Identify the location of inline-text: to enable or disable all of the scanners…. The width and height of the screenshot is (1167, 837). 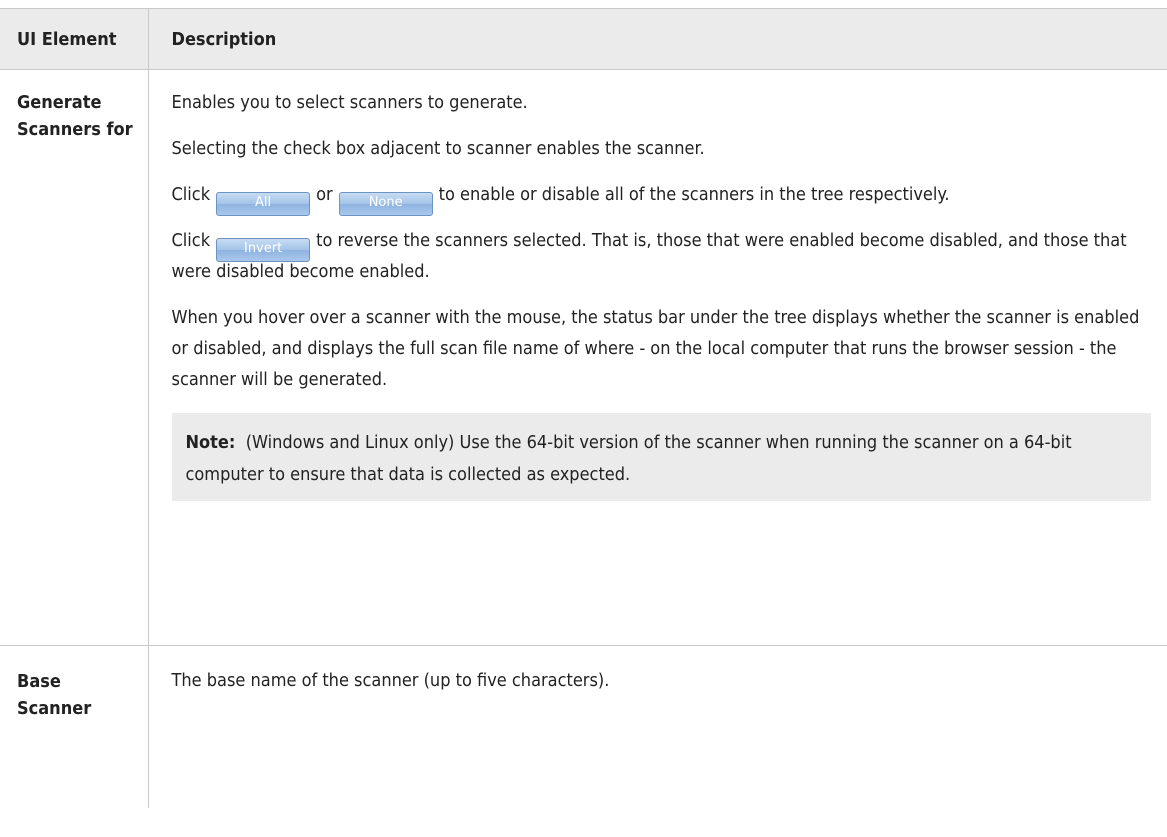
(694, 194).